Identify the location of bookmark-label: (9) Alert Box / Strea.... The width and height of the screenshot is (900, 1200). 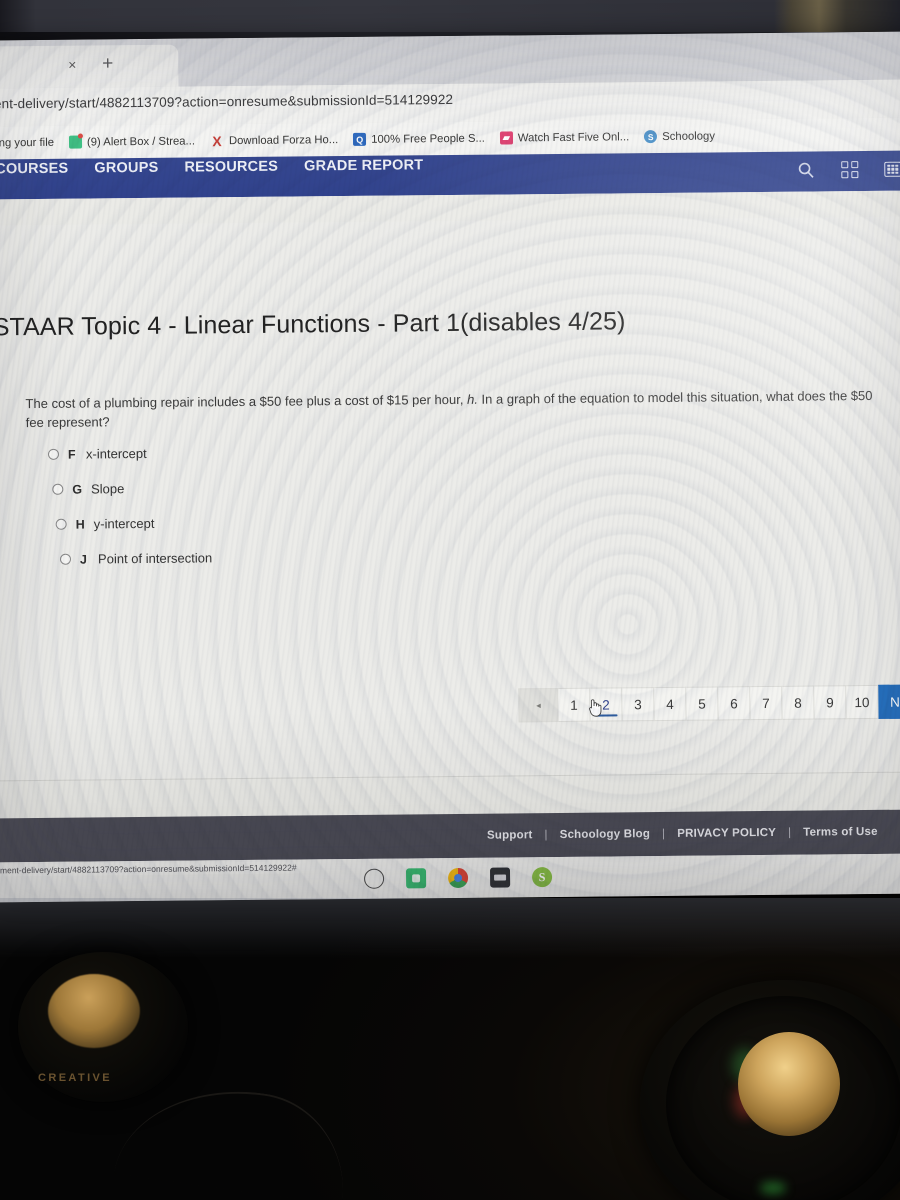
(141, 141).